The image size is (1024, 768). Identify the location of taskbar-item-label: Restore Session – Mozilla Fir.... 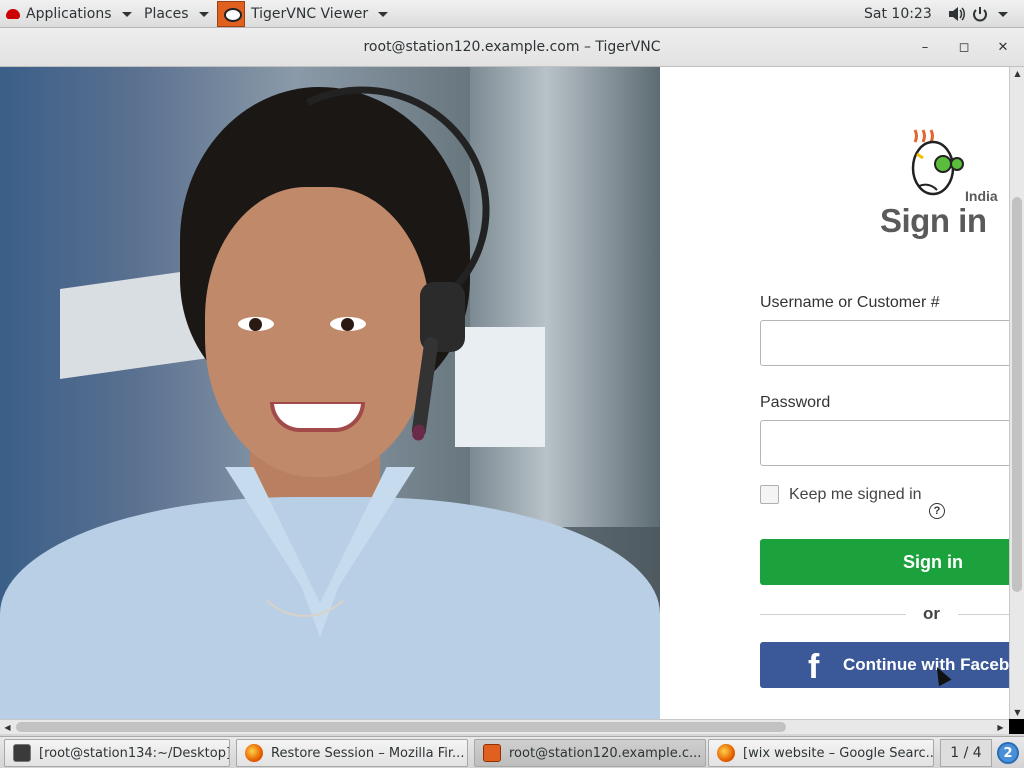
(368, 753).